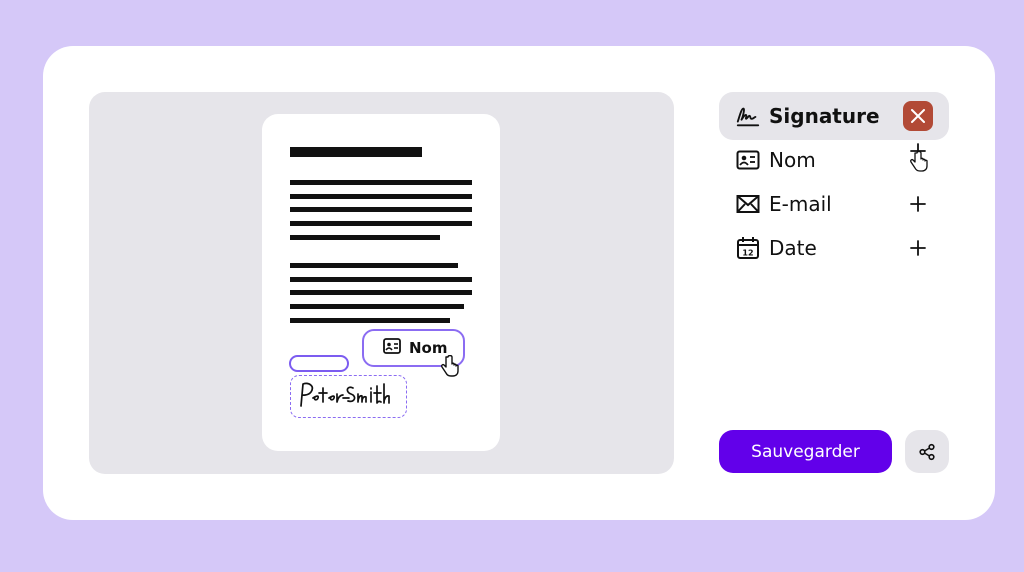 The image size is (1024, 572). I want to click on save-button: Sauvegarder, so click(805, 451).